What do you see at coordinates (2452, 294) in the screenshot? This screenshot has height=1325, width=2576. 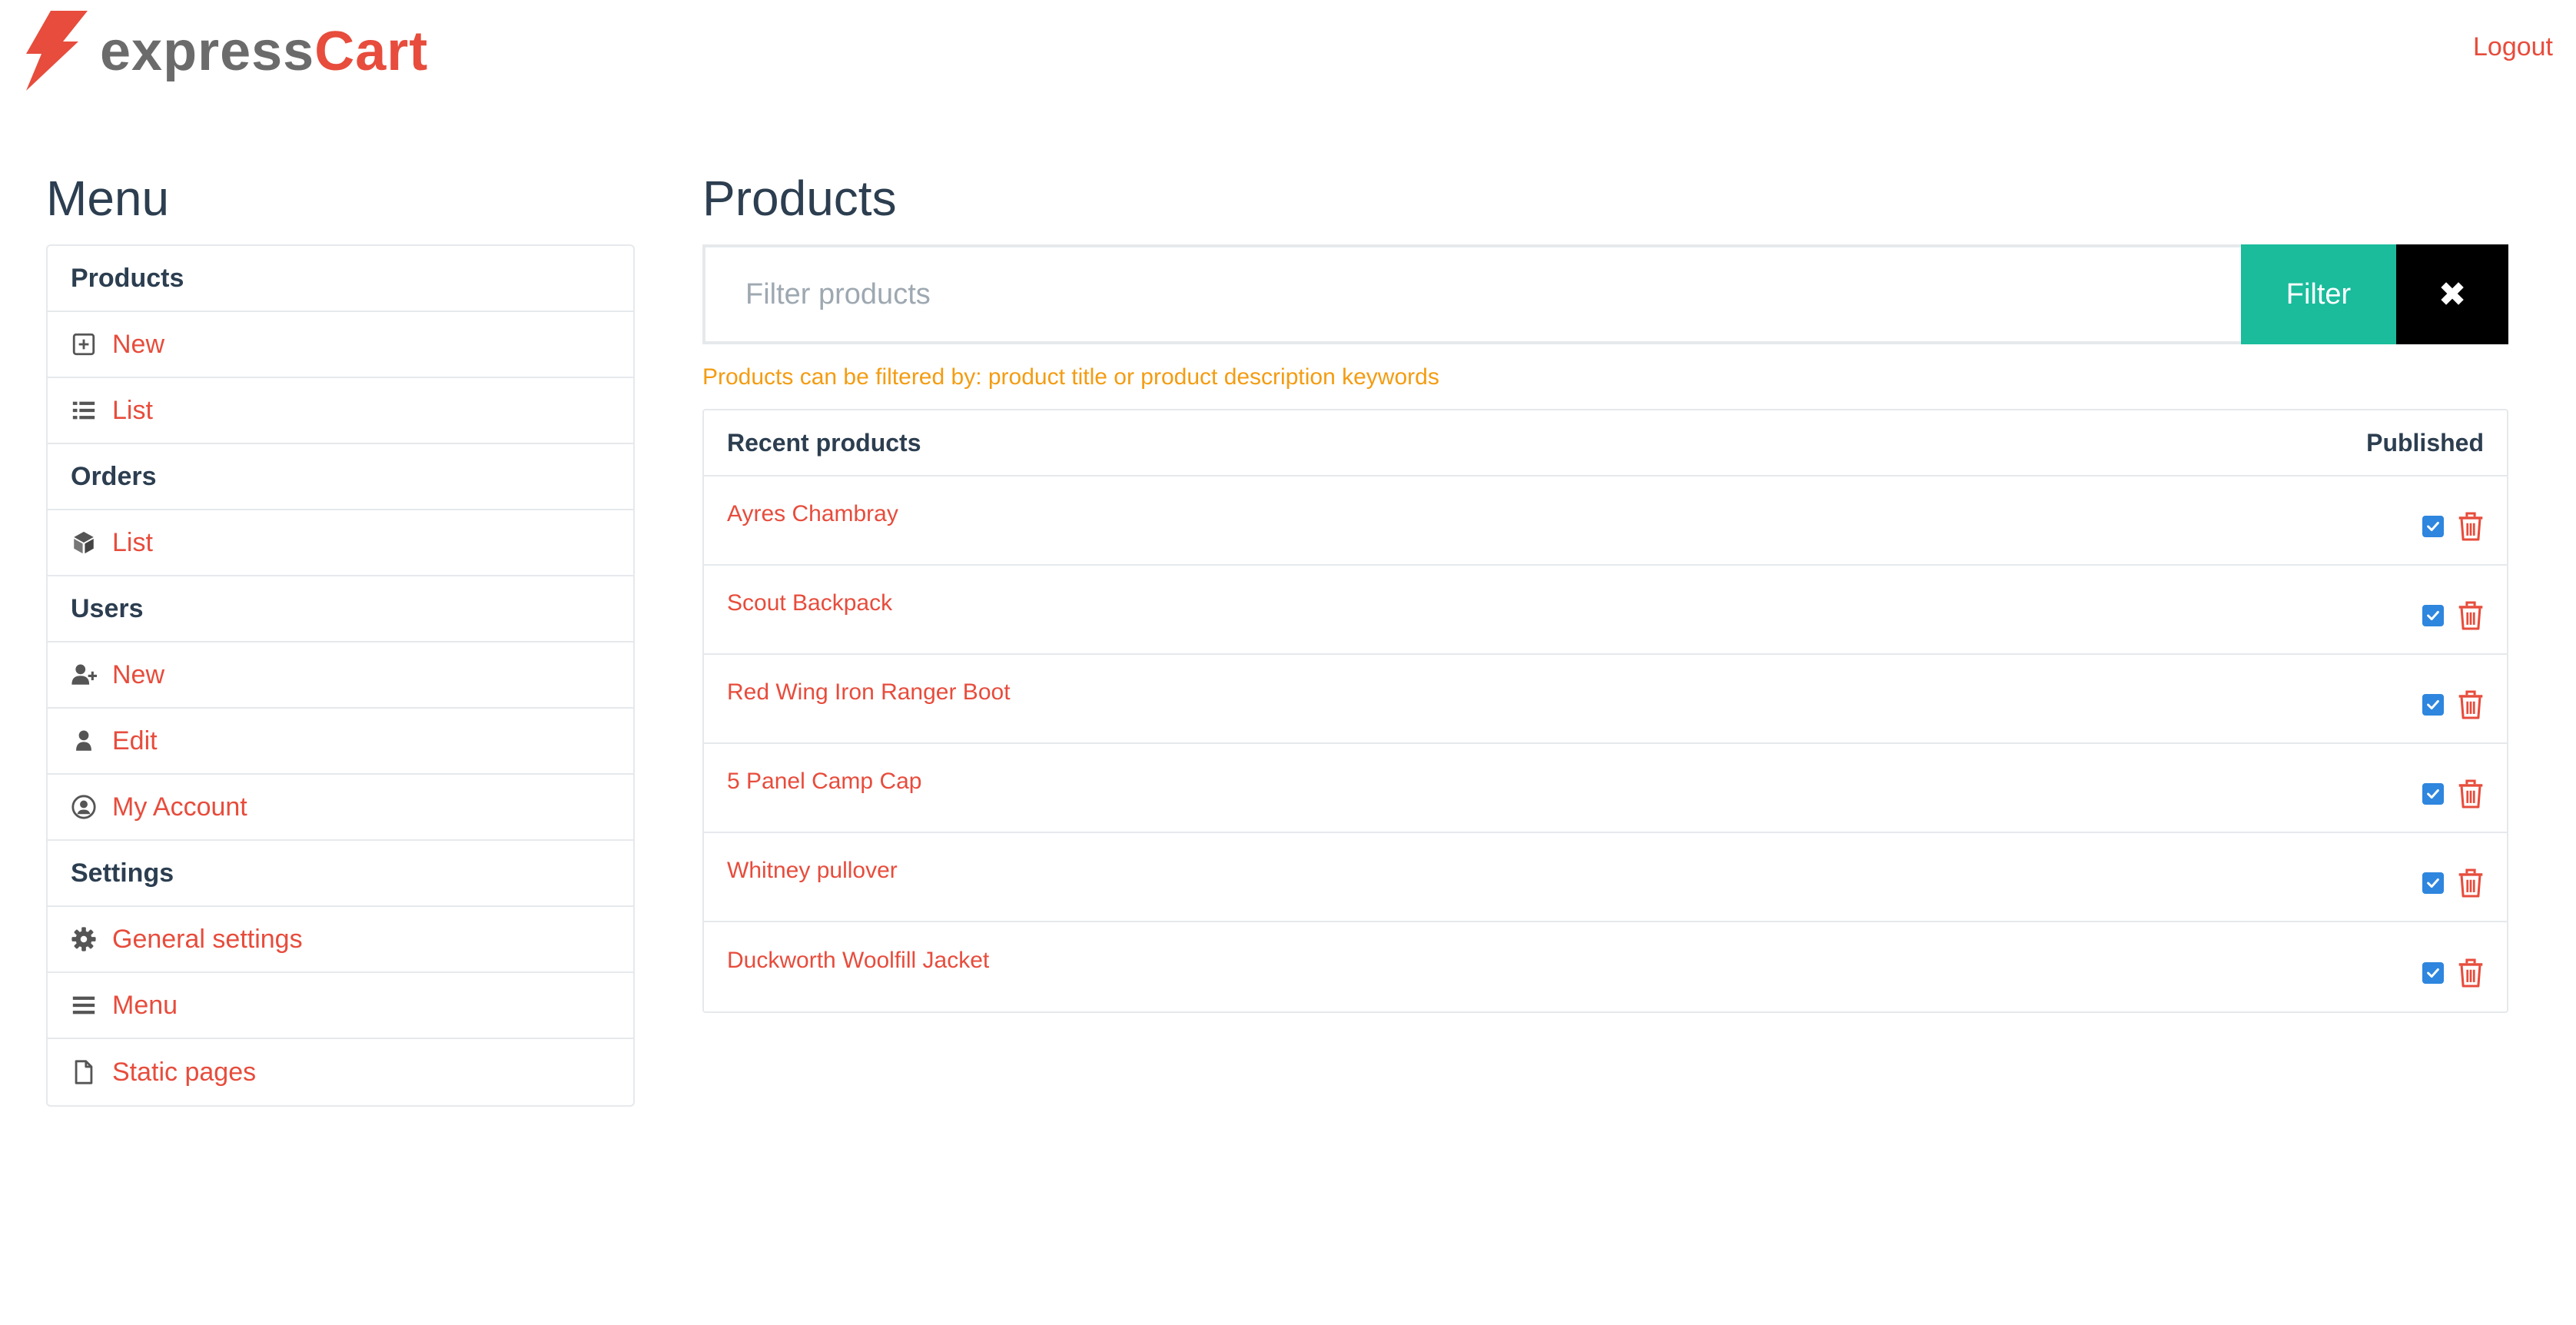 I see `clear-filter-button: ✖` at bounding box center [2452, 294].